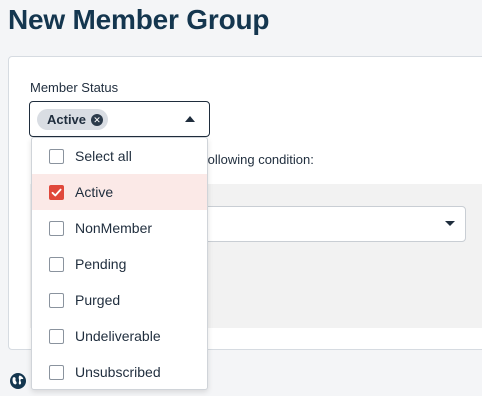  What do you see at coordinates (119, 192) in the screenshot?
I see `option-active: Active` at bounding box center [119, 192].